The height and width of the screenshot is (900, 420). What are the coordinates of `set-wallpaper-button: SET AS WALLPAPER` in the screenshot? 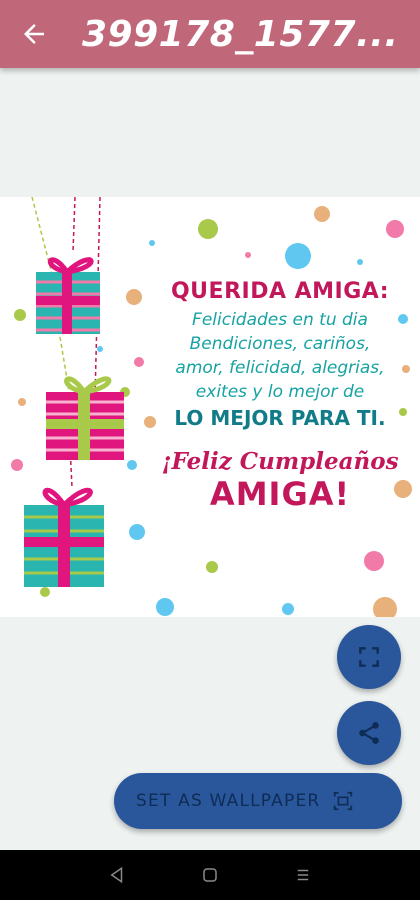 It's located at (258, 801).